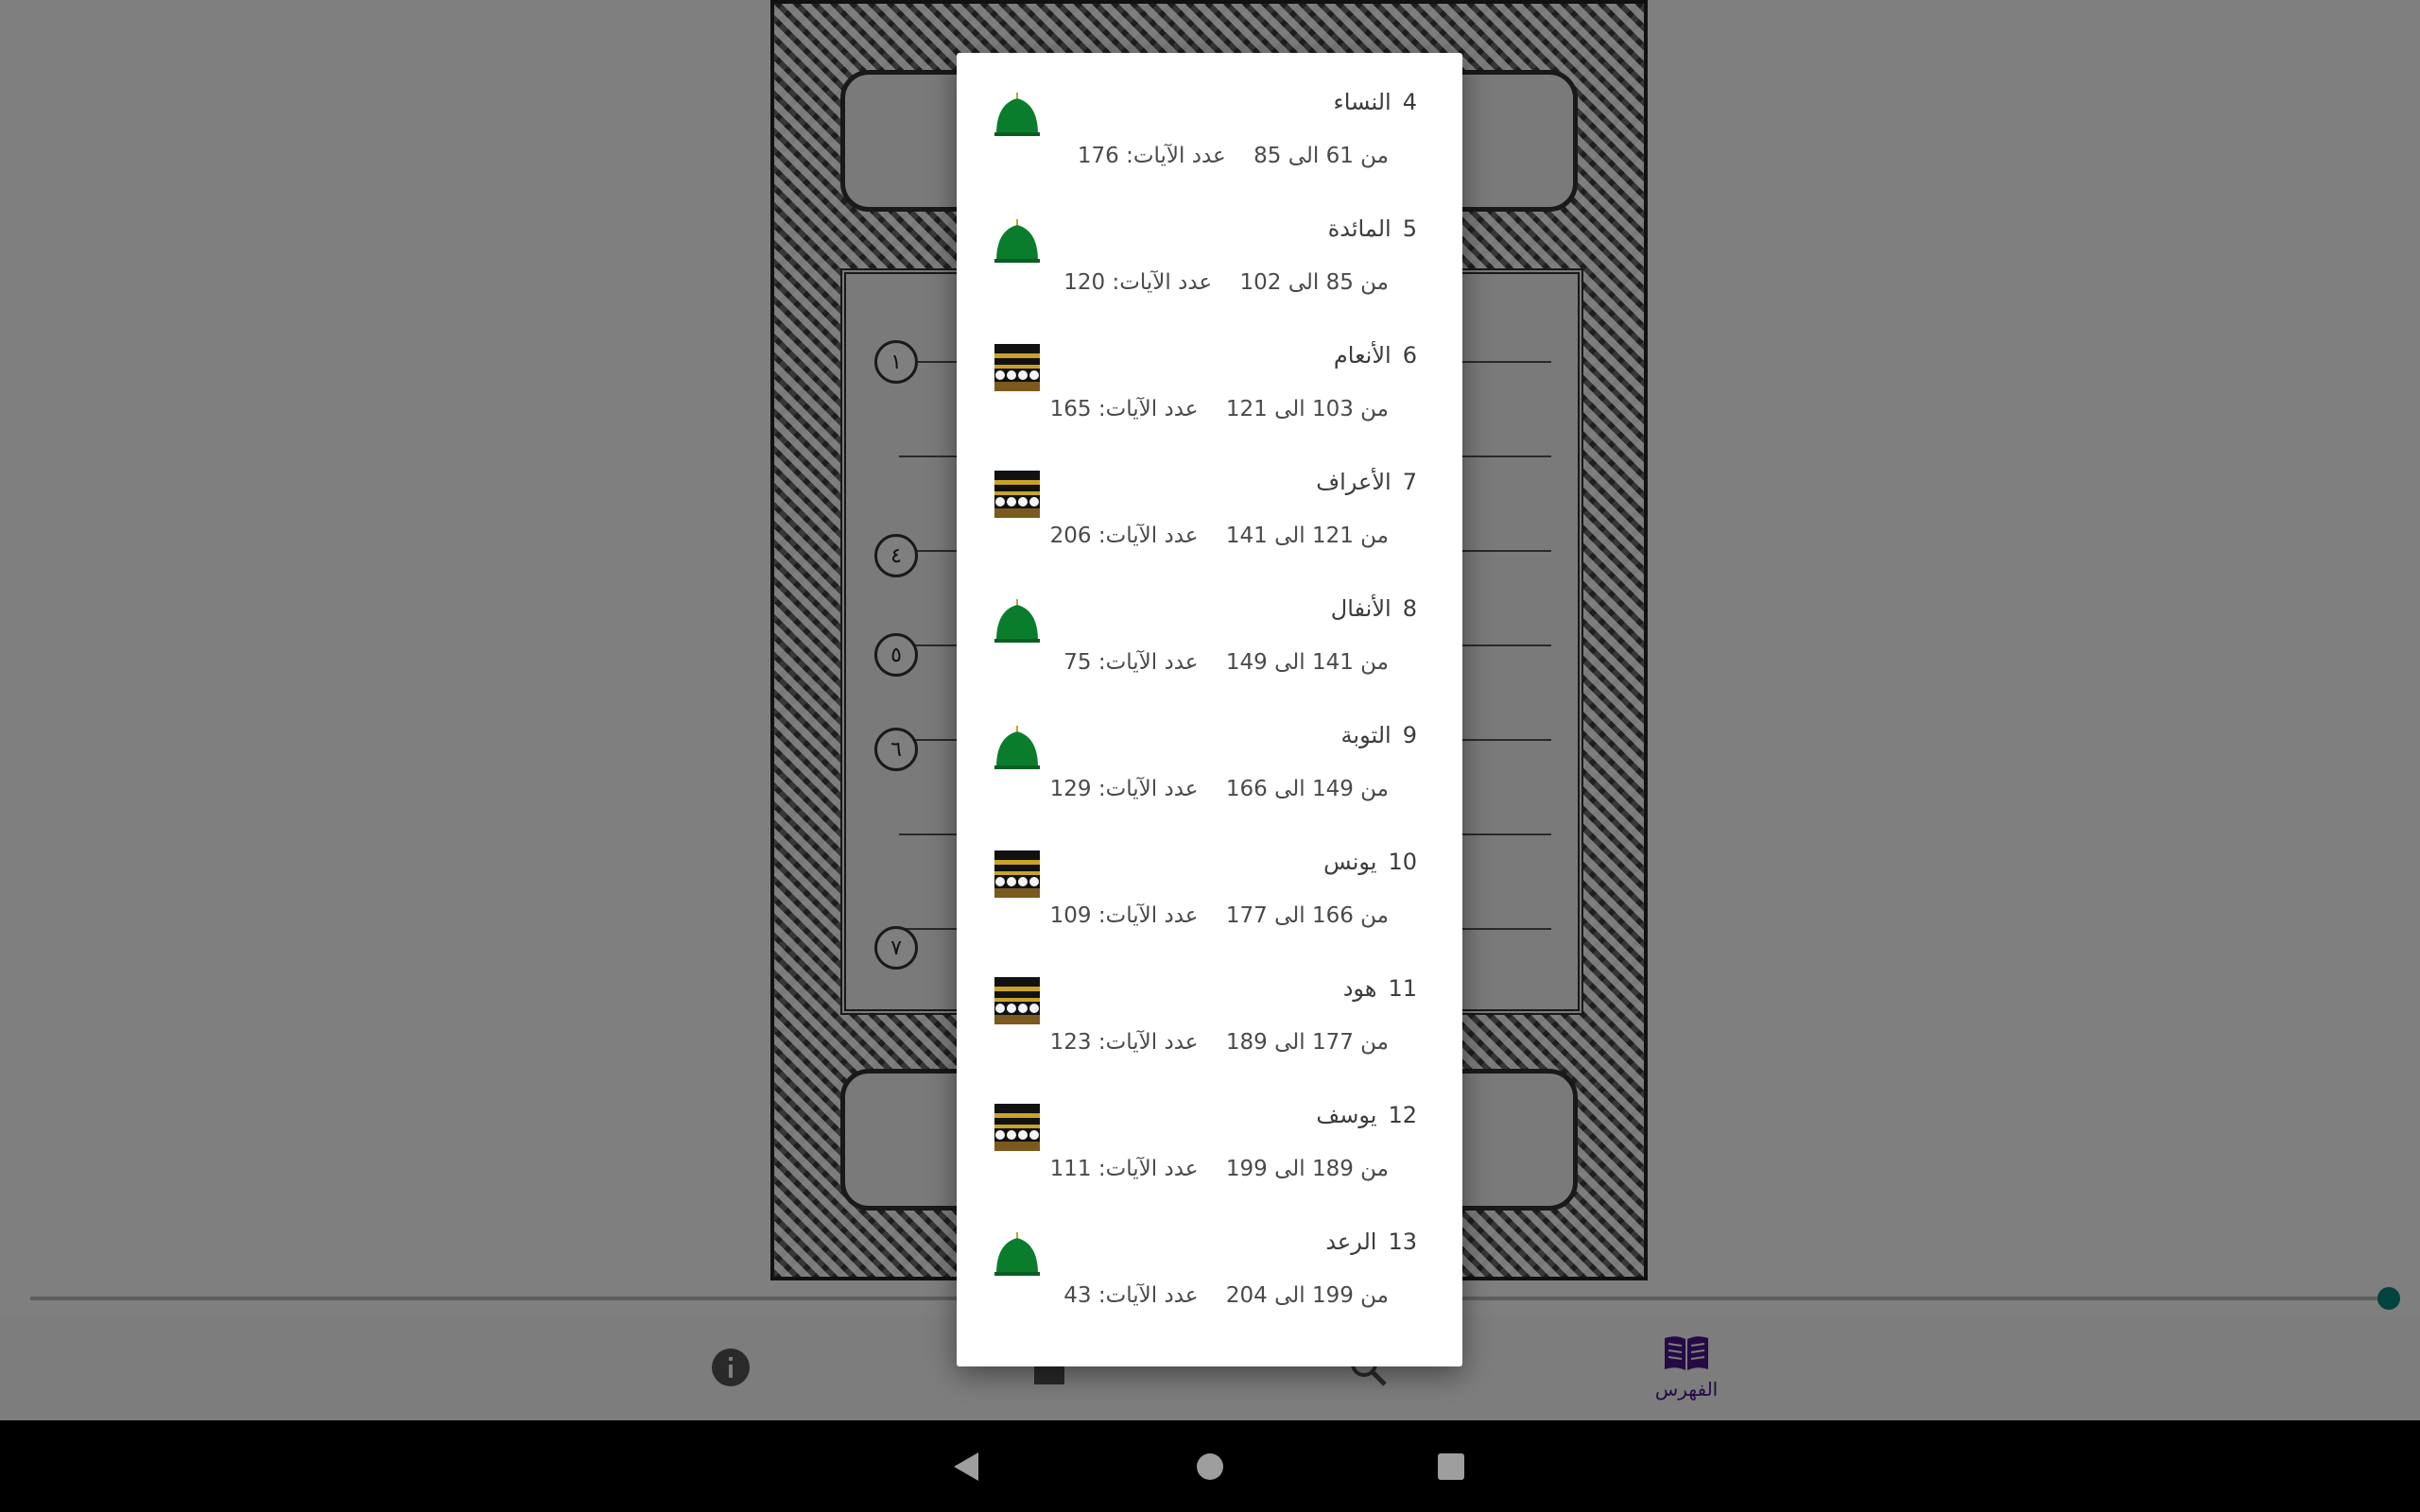  I want to click on range-to-page: 85, so click(1267, 156).